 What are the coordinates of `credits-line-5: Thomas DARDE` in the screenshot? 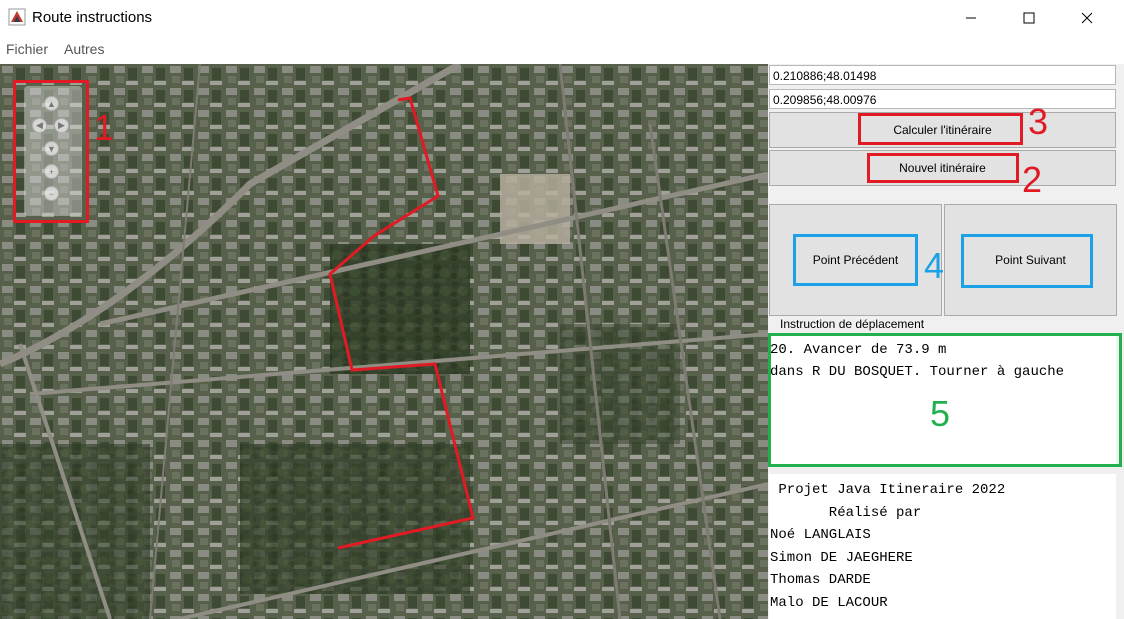 It's located at (820, 580).